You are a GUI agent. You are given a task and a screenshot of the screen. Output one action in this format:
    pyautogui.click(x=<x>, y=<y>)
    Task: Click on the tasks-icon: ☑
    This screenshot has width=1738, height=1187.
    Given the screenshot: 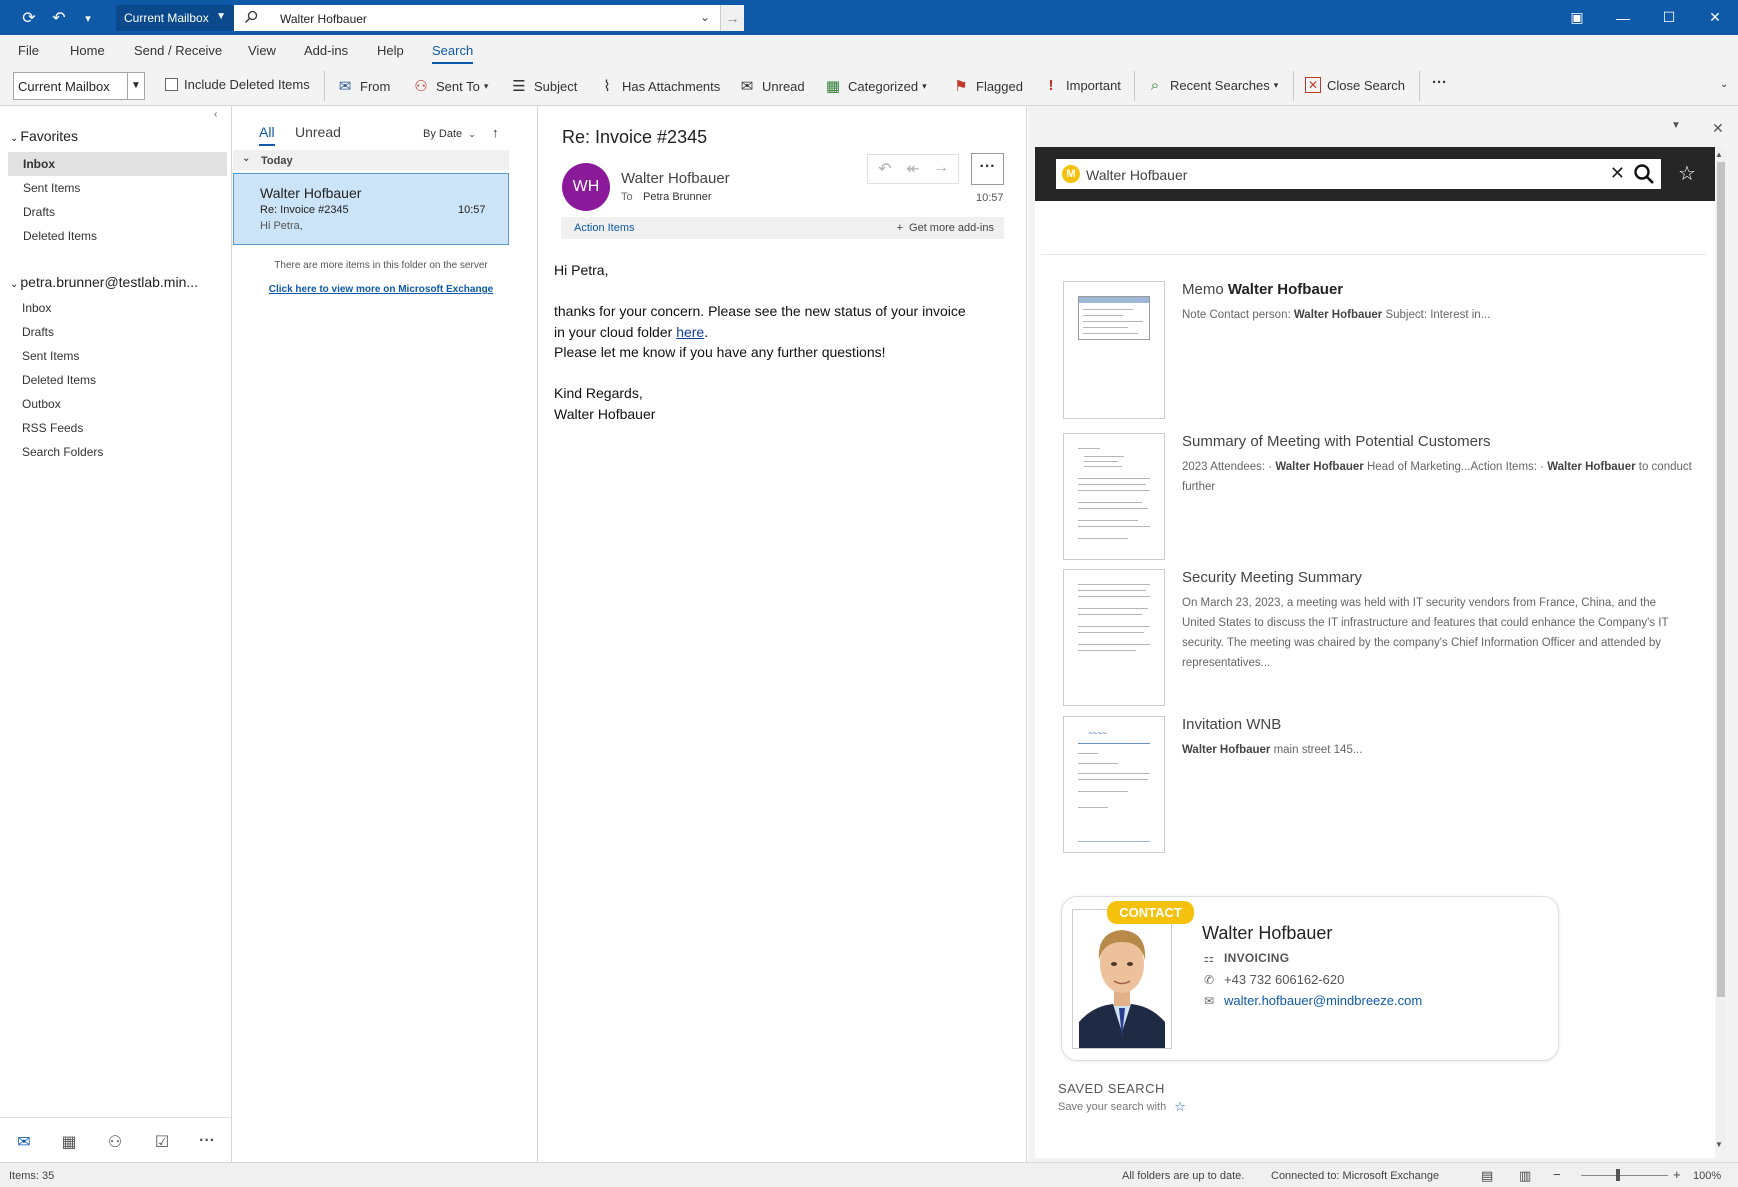 What is the action you would take?
    pyautogui.click(x=162, y=1142)
    